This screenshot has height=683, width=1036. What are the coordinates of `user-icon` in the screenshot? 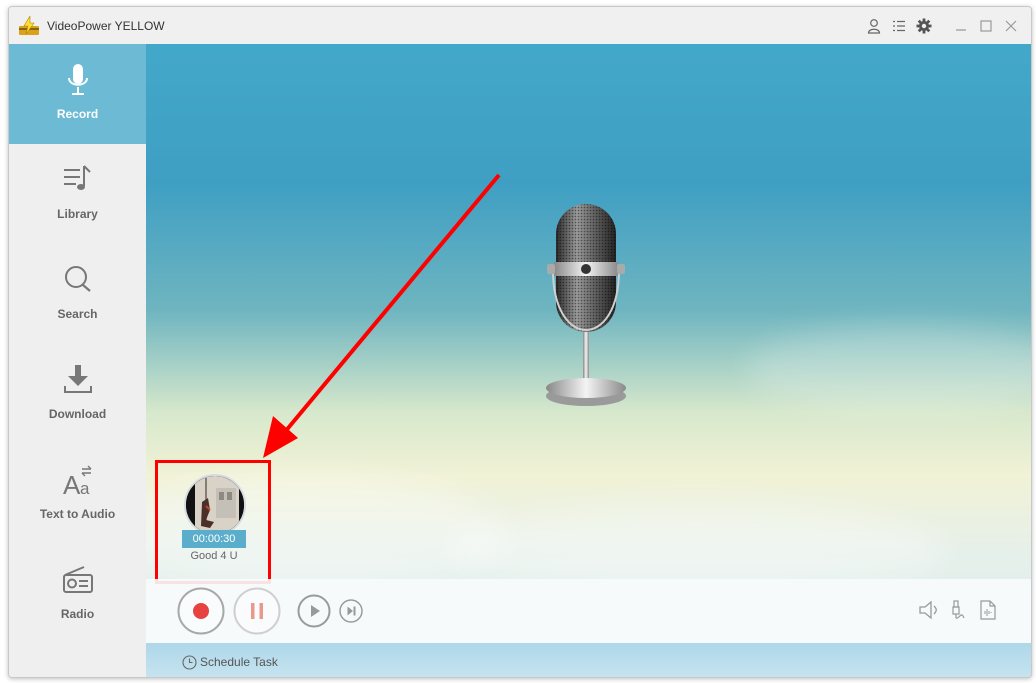 It's located at (874, 26).